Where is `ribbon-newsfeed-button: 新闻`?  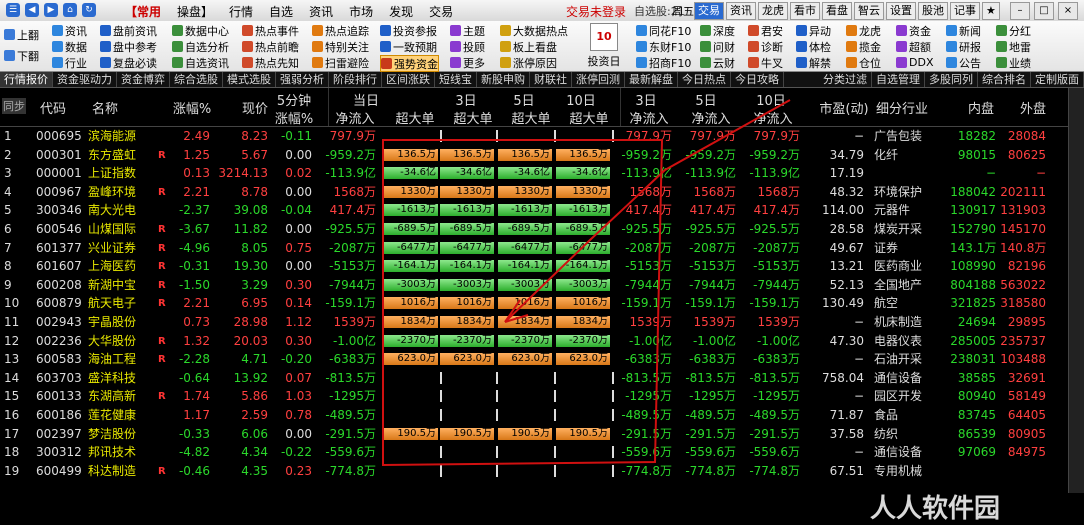
ribbon-newsfeed-button: 新闻 is located at coordinates (963, 30).